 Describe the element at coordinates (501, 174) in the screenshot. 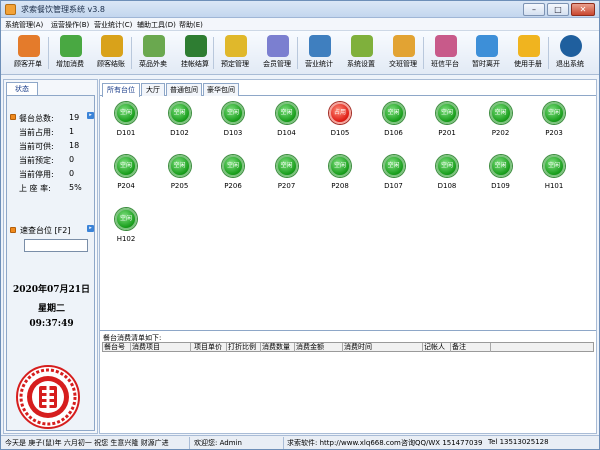

I see `table-d109: 空闲 D109` at that location.